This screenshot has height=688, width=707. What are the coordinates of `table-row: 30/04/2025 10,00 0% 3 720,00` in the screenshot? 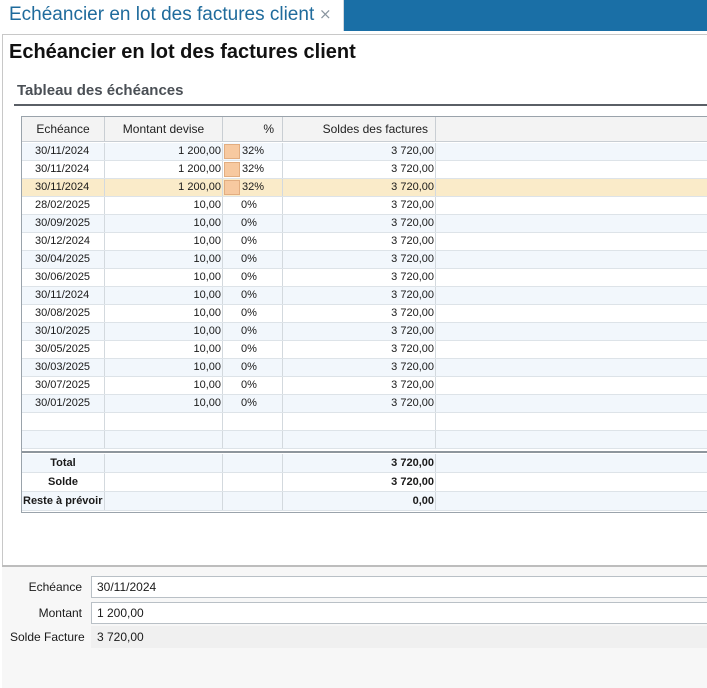 It's located at (364, 260).